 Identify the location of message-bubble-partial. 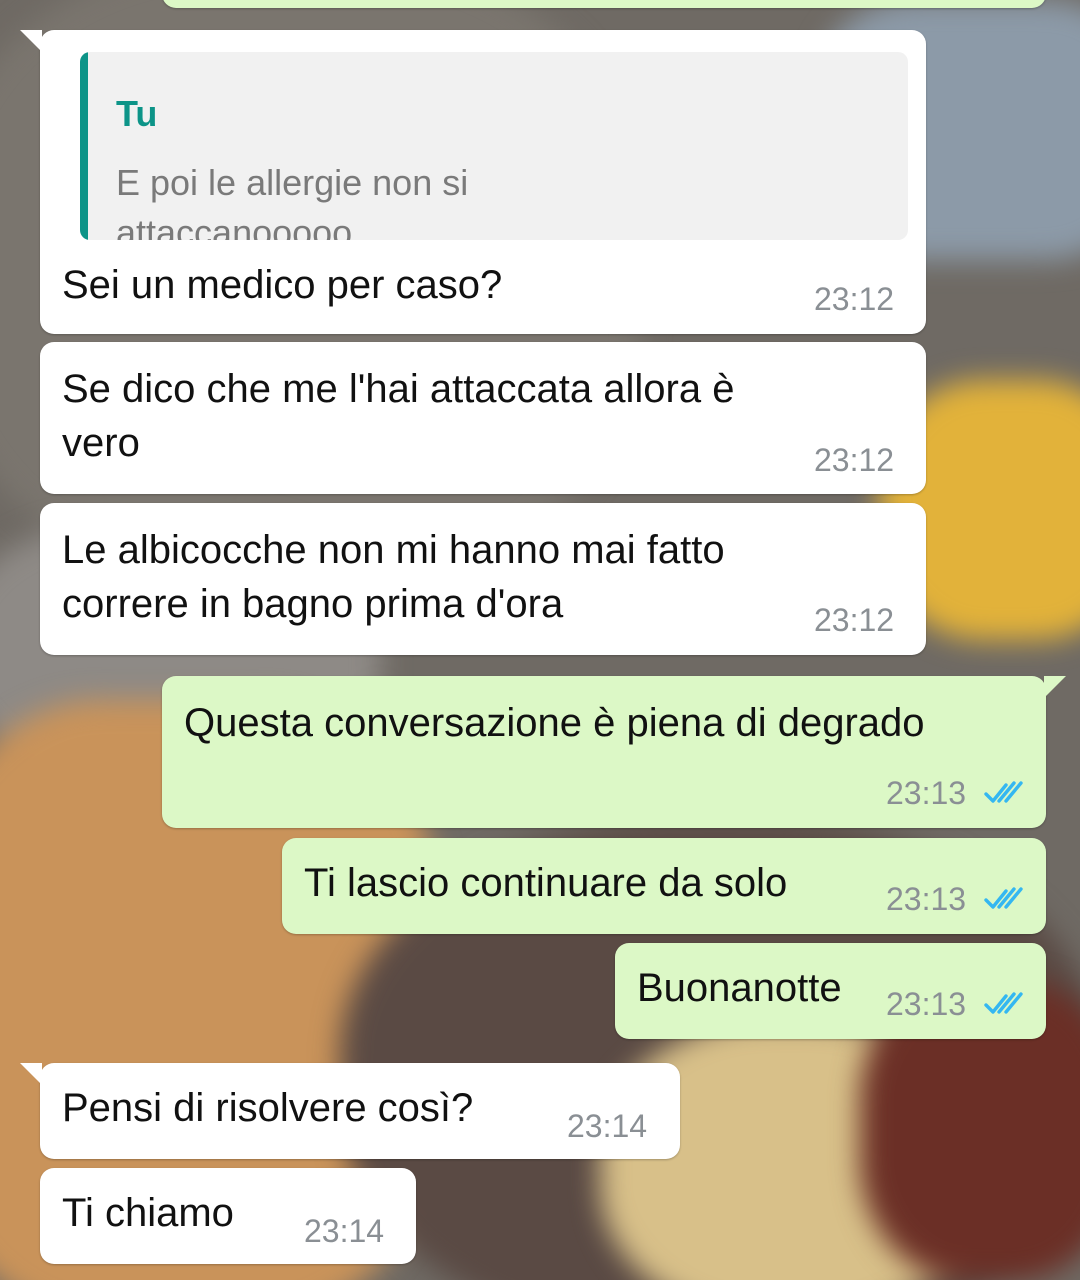
(604, 4).